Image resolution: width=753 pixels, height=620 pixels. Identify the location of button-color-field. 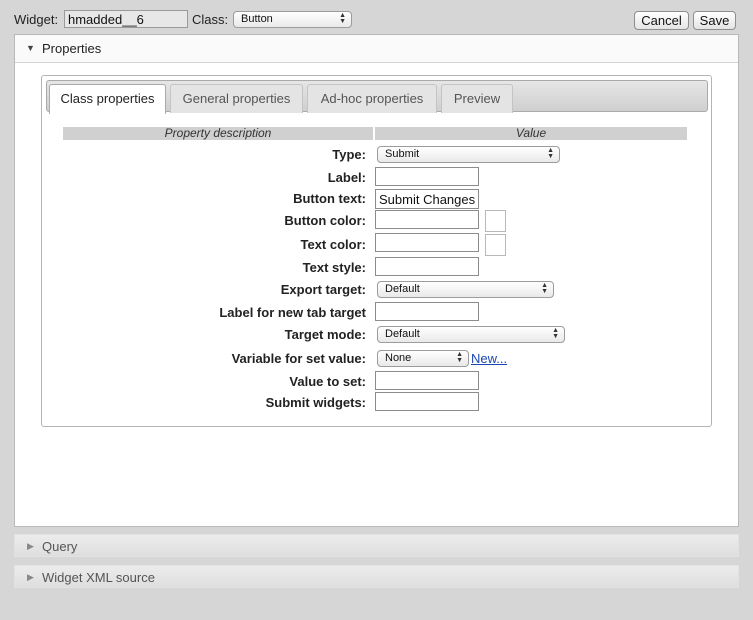
(427, 219).